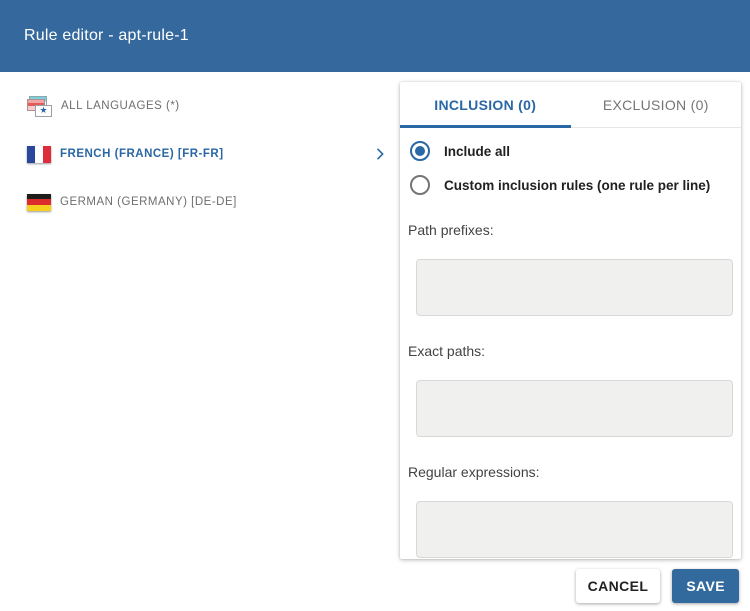  What do you see at coordinates (200, 106) in the screenshot?
I see `language-item-all-languages: ★ ALL LANGUAGES (*)` at bounding box center [200, 106].